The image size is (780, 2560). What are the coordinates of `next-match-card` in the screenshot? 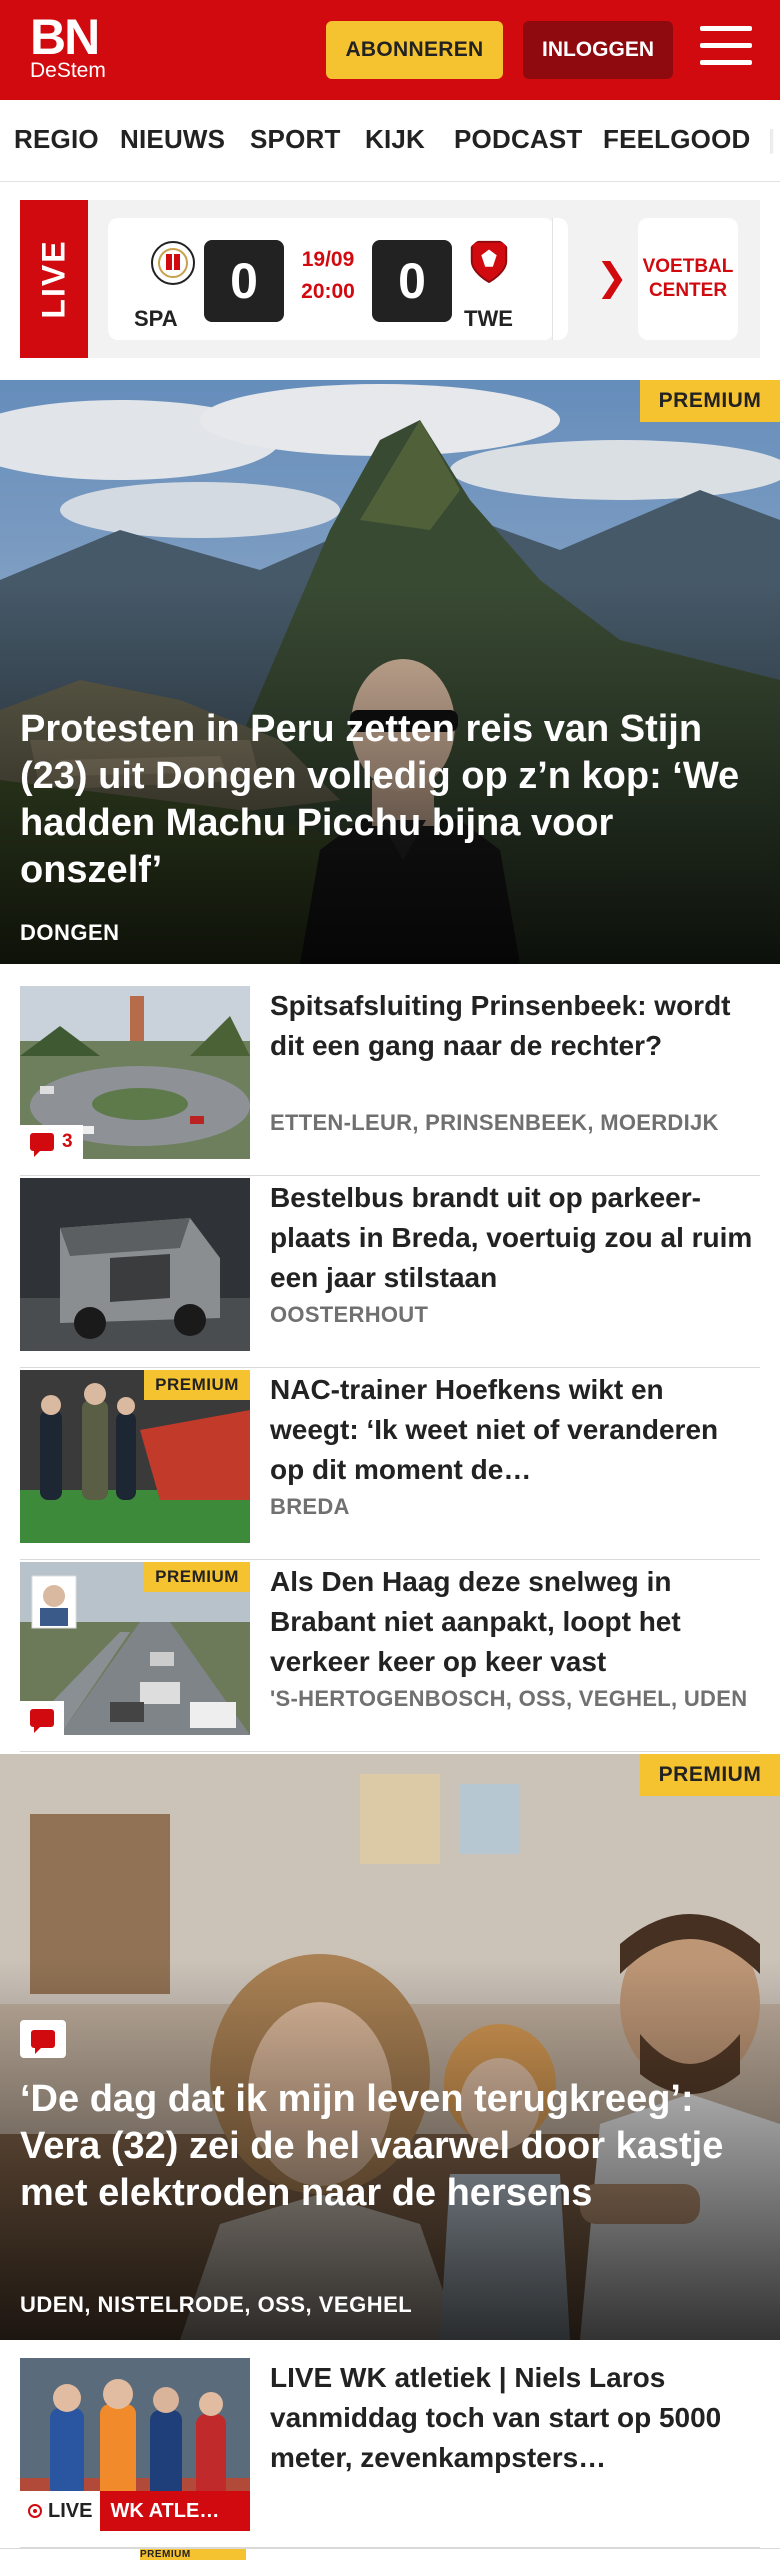 It's located at (560, 279).